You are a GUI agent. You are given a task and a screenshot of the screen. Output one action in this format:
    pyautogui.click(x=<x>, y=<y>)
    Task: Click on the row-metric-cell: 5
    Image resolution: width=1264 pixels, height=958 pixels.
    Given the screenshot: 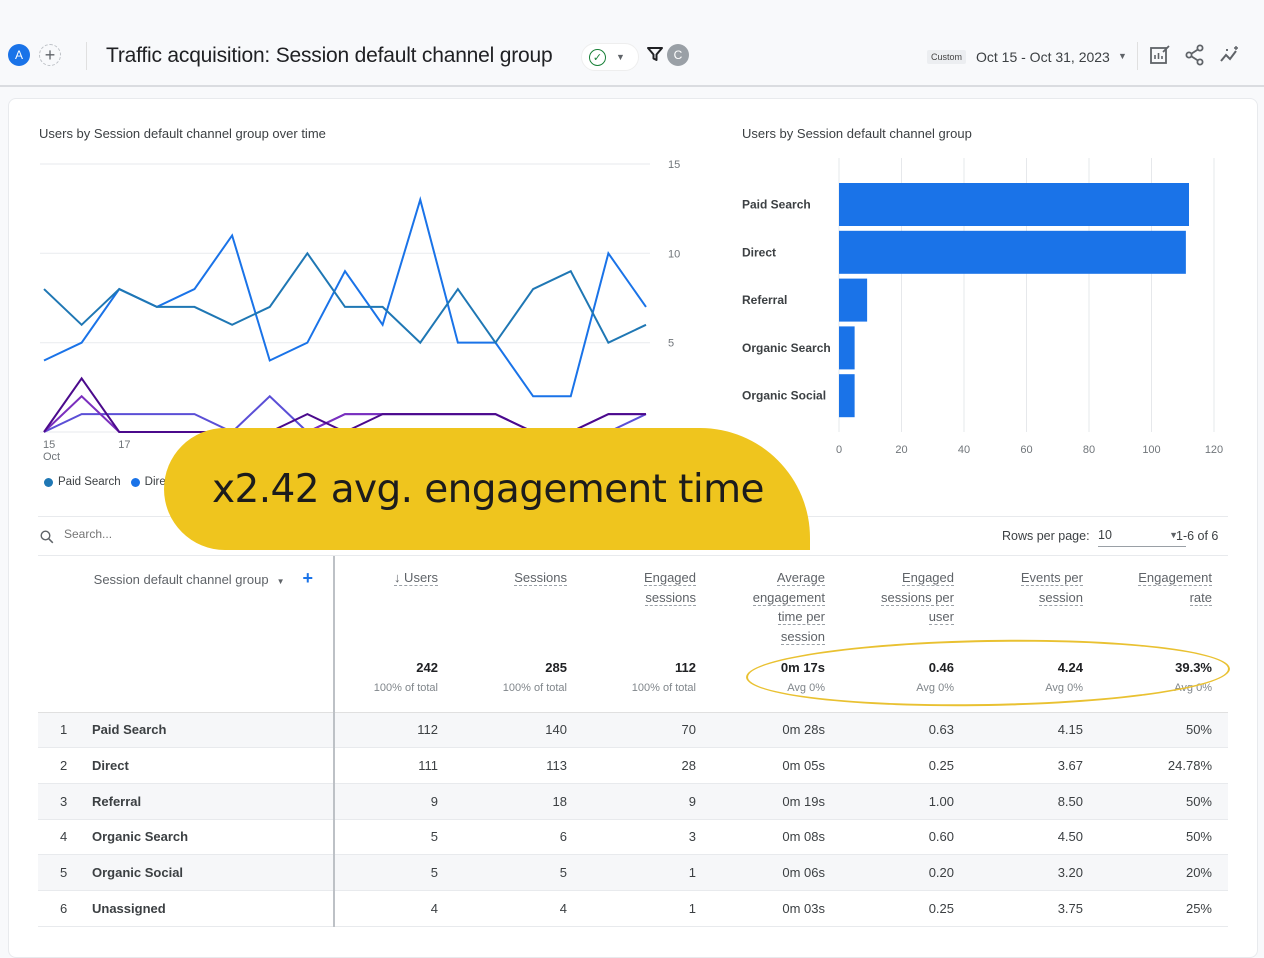 What is the action you would take?
    pyautogui.click(x=394, y=837)
    